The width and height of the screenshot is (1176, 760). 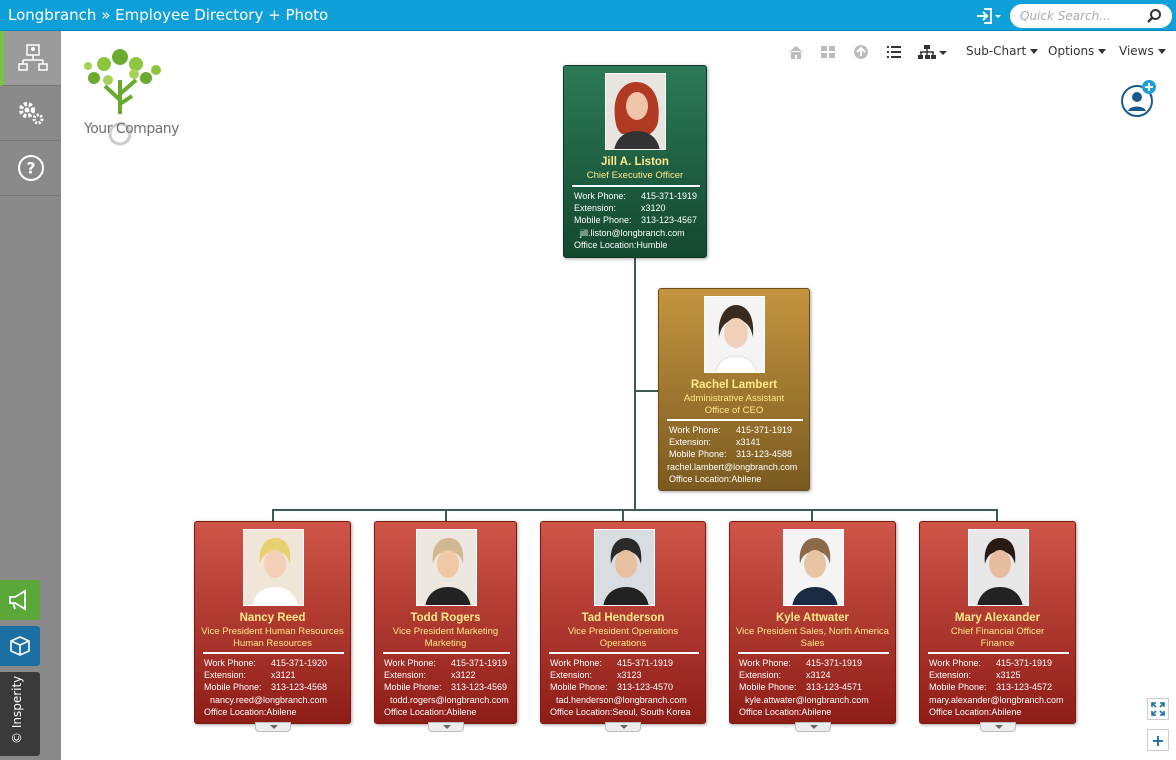 I want to click on employee-department: Finance, so click(x=997, y=643).